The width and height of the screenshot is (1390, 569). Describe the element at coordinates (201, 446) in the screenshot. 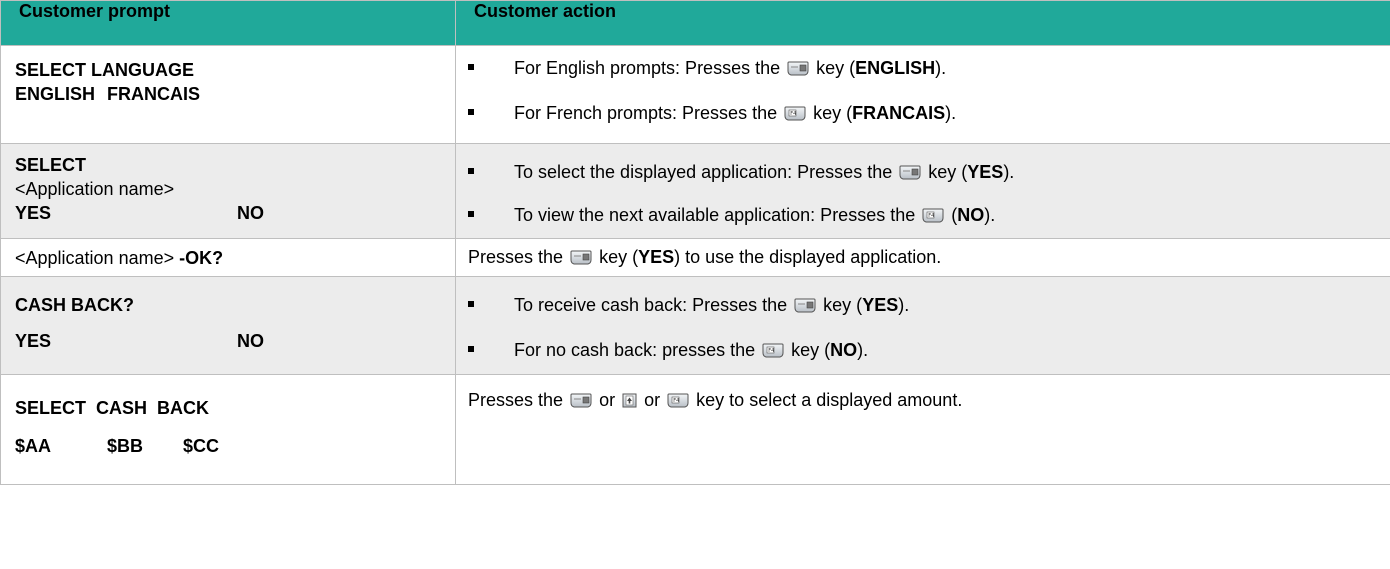

I see `prompt-option: $CC` at that location.